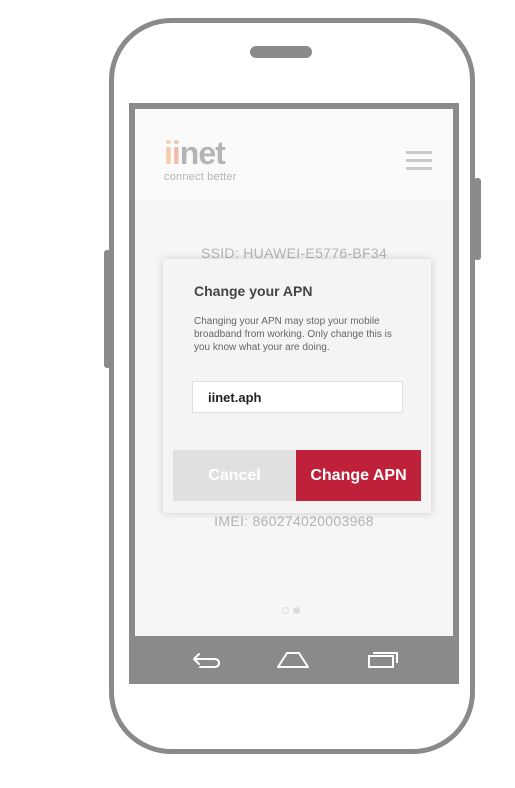  What do you see at coordinates (477, 219) in the screenshot?
I see `power-button` at bounding box center [477, 219].